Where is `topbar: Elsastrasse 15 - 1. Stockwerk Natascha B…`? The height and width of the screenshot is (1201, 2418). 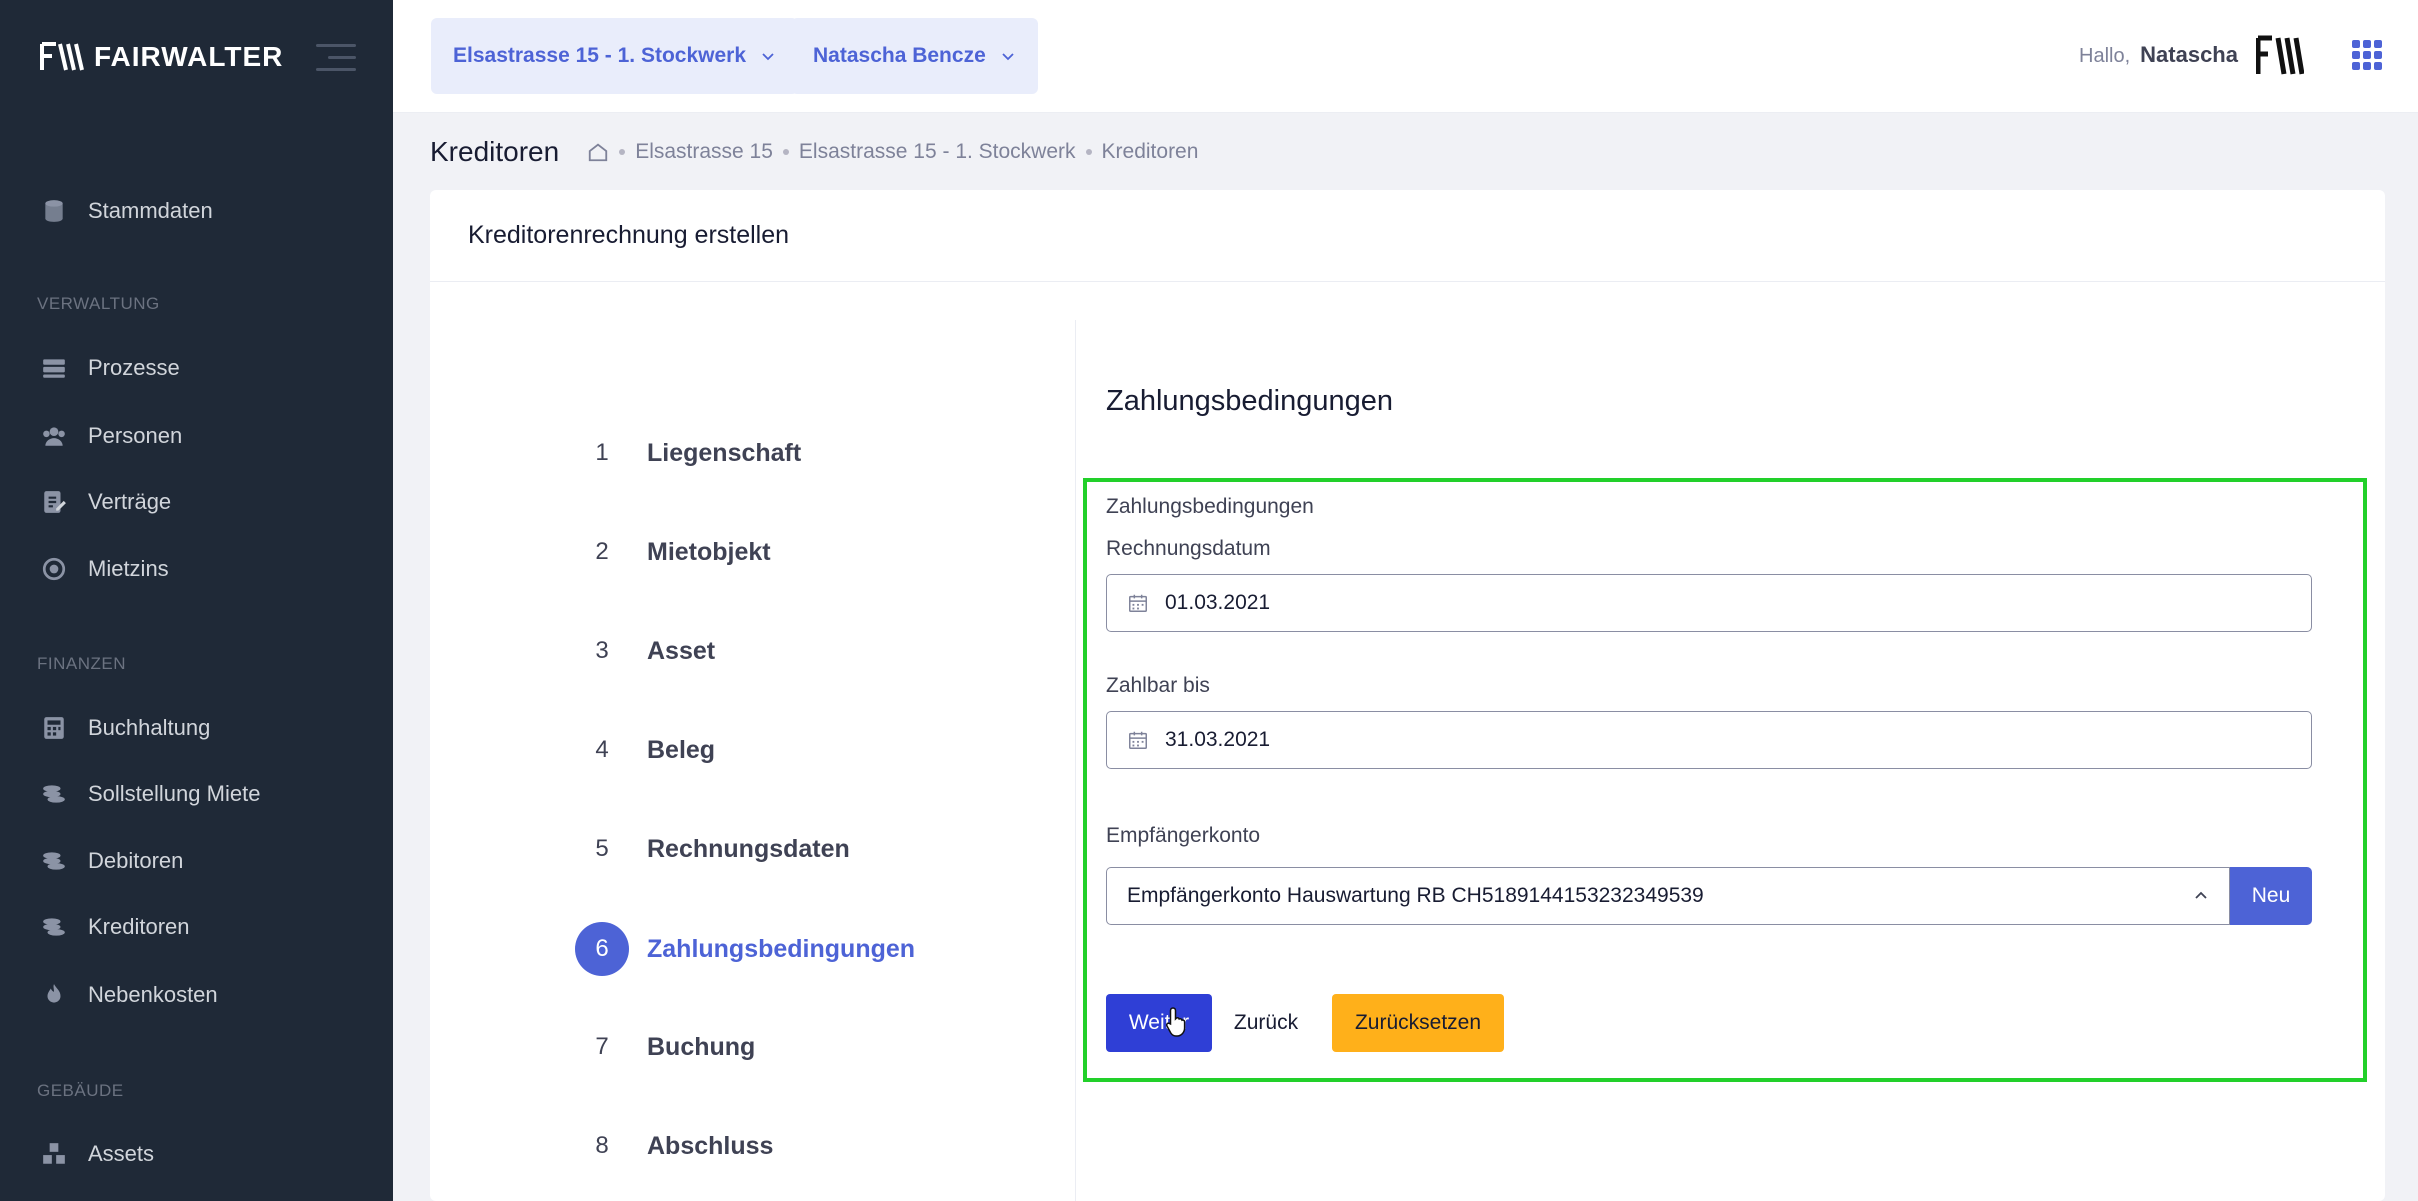 topbar: Elsastrasse 15 - 1. Stockwerk Natascha B… is located at coordinates (1405, 56).